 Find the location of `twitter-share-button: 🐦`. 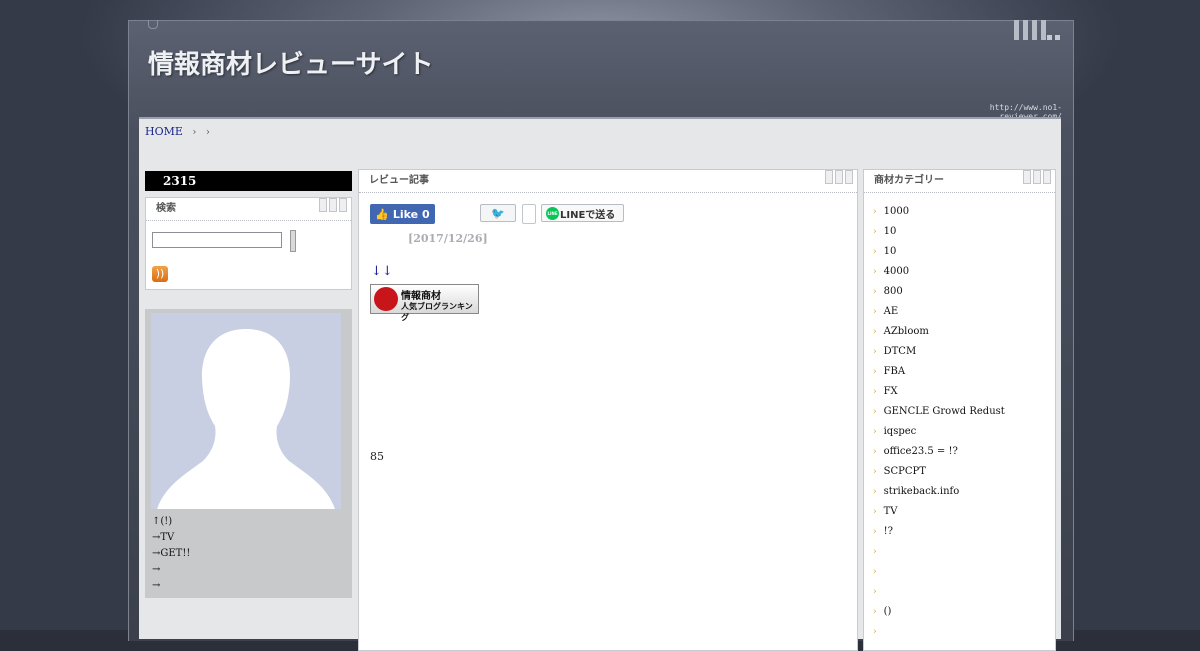

twitter-share-button: 🐦 is located at coordinates (498, 213).